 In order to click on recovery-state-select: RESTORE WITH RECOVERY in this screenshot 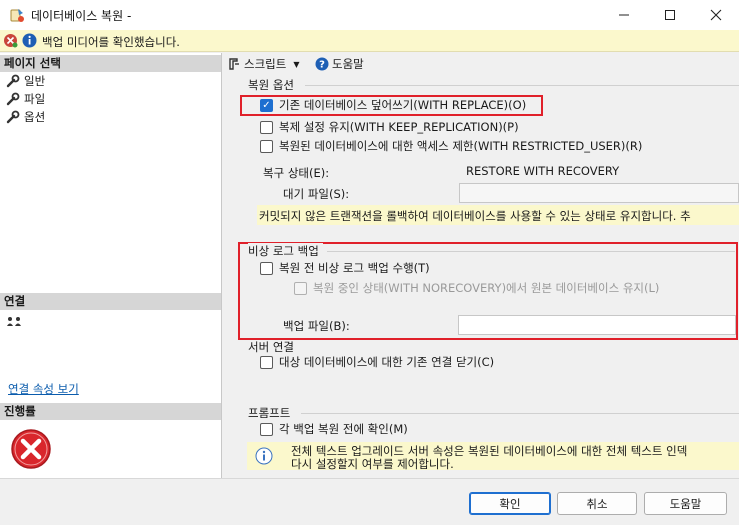, I will do `click(599, 171)`.